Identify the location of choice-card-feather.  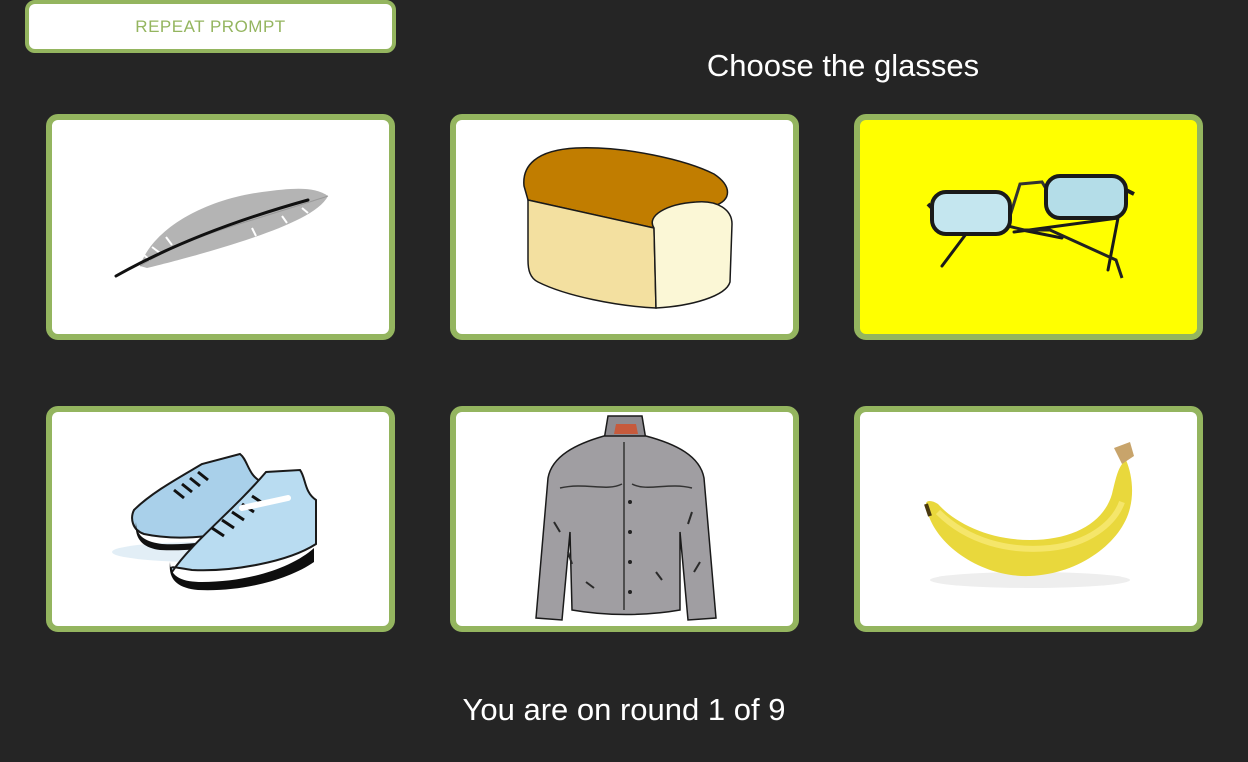
(220, 227).